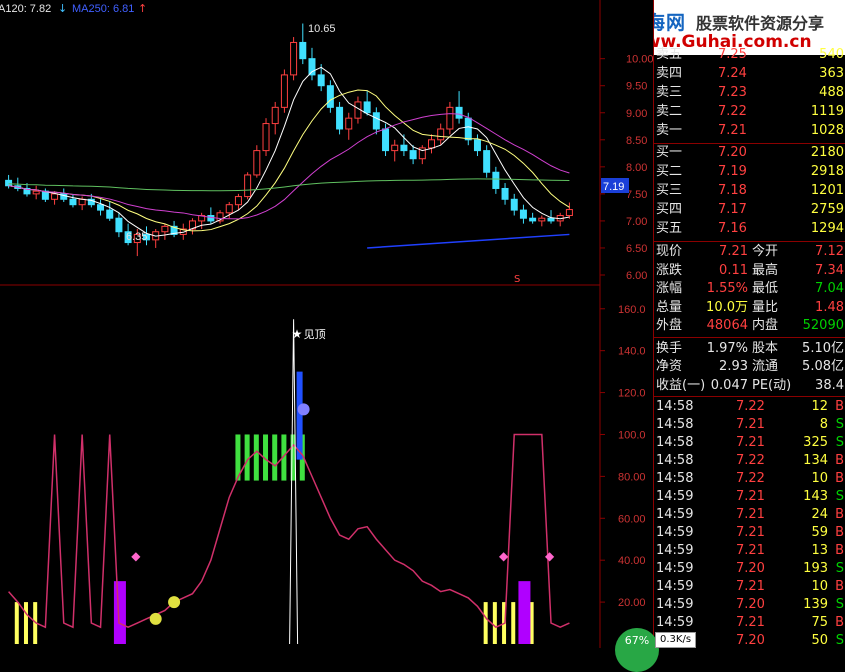  Describe the element at coordinates (297, 334) in the screenshot. I see `signal-star-icon: ★` at that location.